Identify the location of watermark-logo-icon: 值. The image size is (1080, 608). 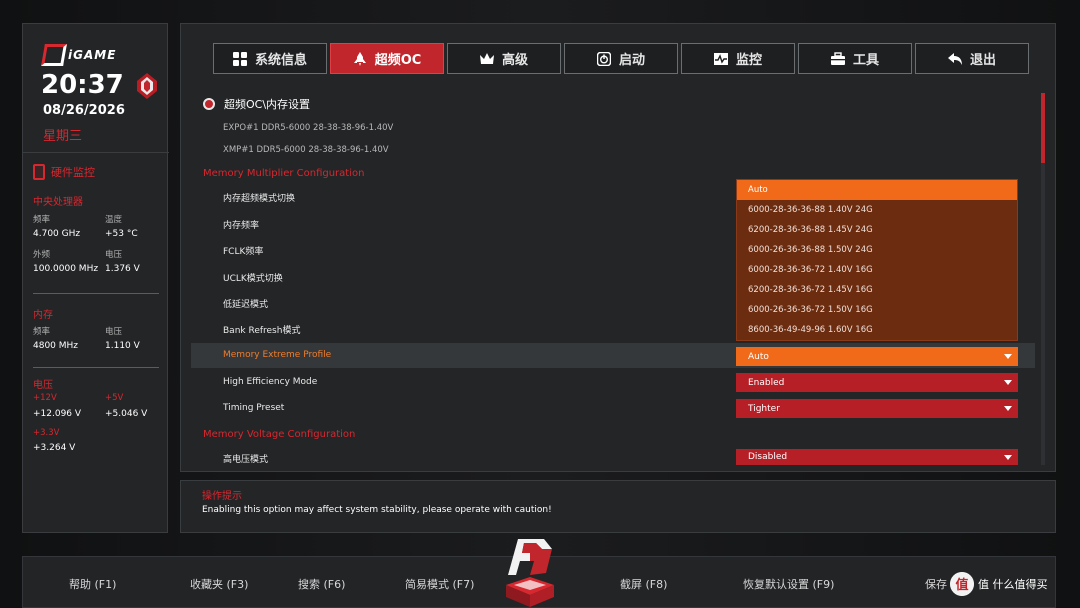
(962, 584).